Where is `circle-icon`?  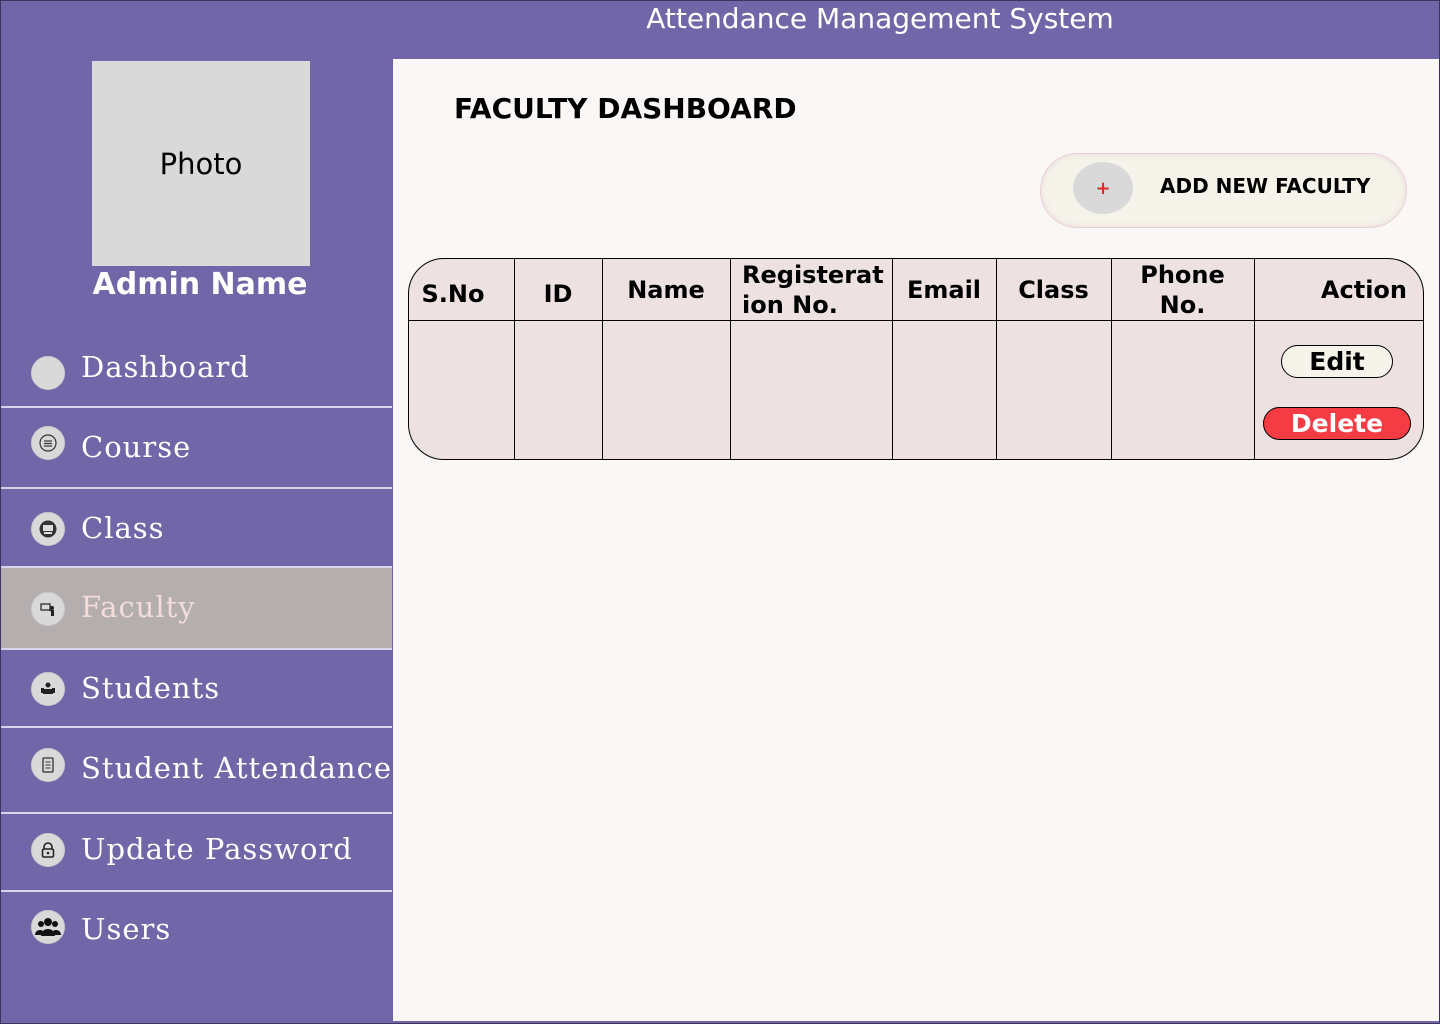
circle-icon is located at coordinates (48, 373).